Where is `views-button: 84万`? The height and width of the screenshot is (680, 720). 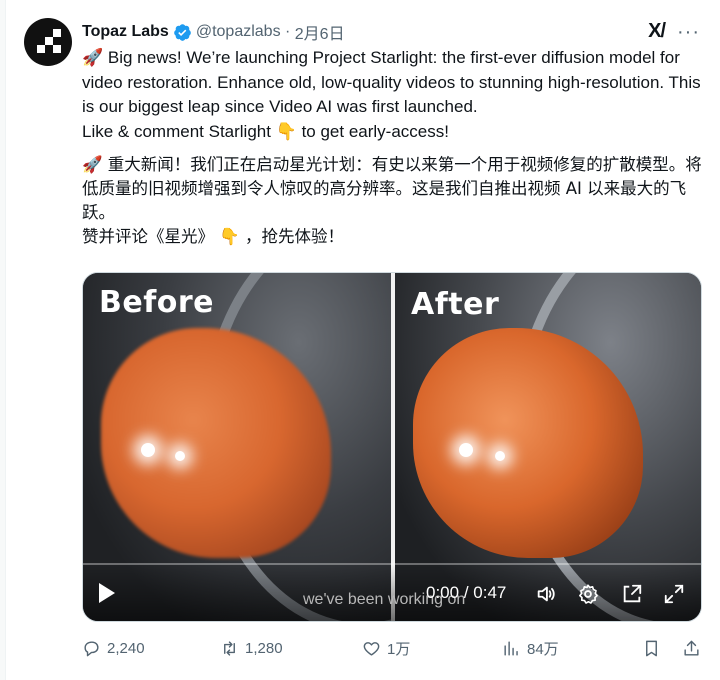
views-button: 84万 is located at coordinates (530, 648).